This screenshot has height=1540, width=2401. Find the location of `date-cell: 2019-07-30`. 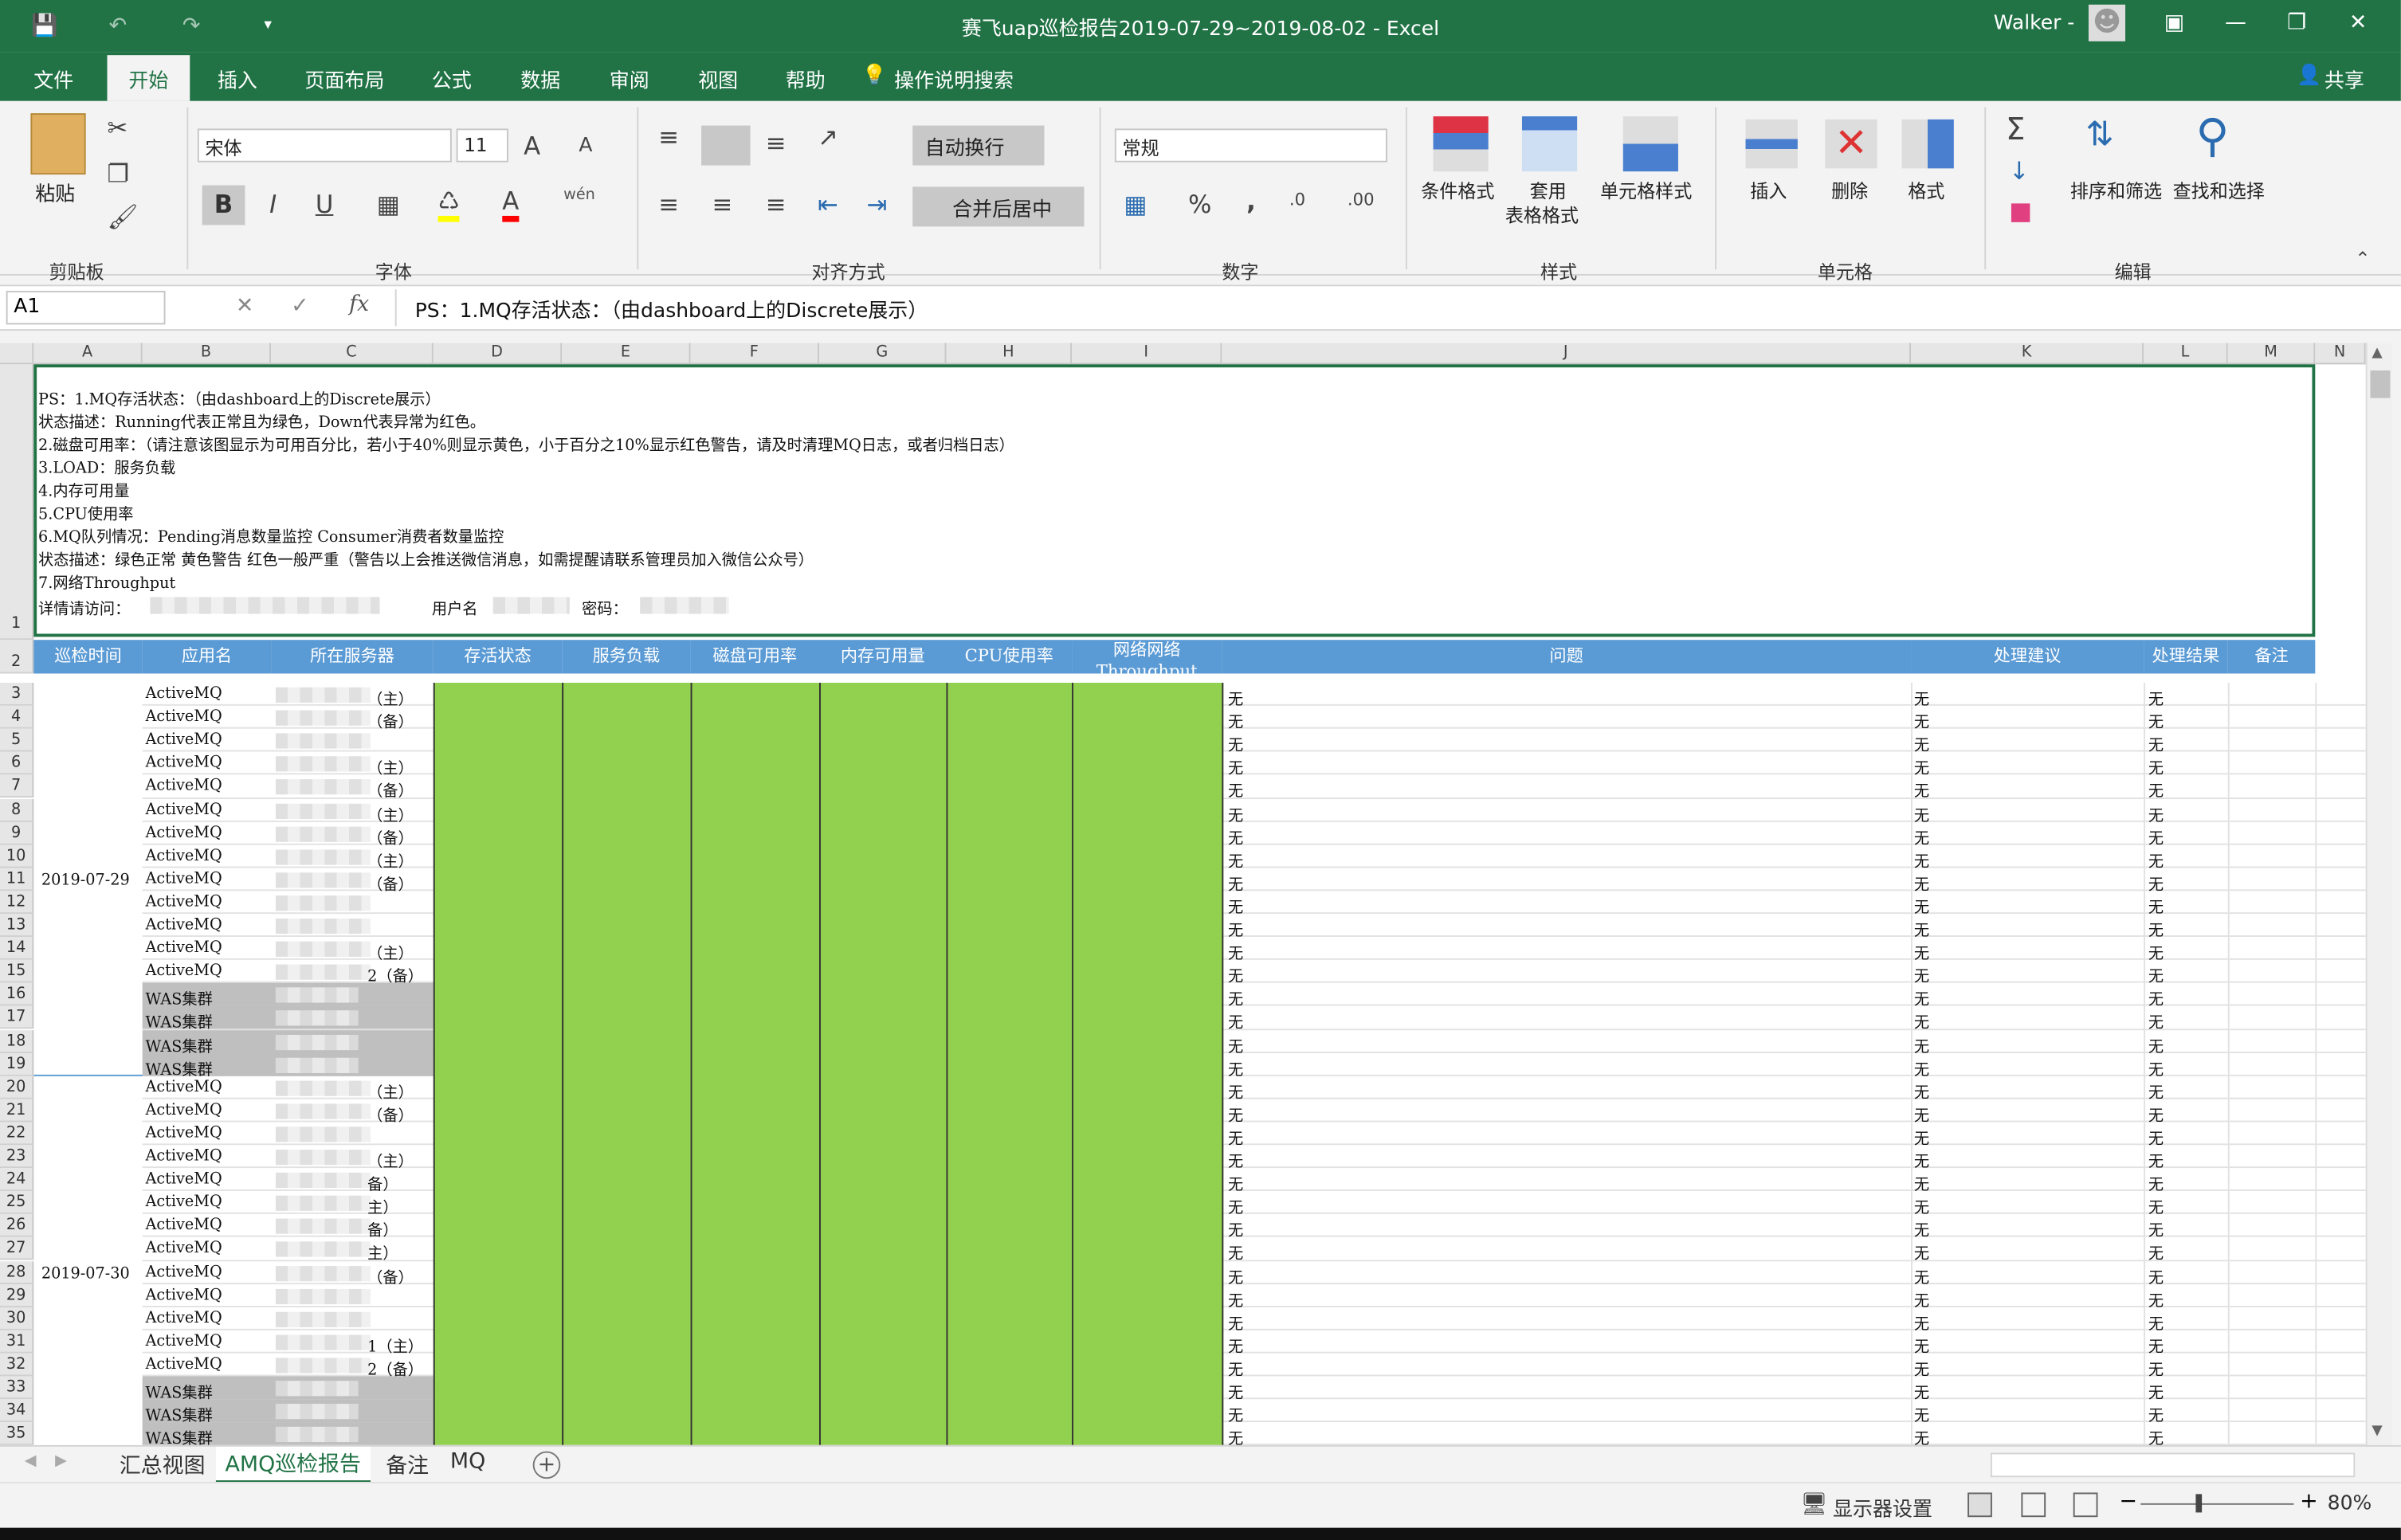

date-cell: 2019-07-30 is located at coordinates (85, 1274).